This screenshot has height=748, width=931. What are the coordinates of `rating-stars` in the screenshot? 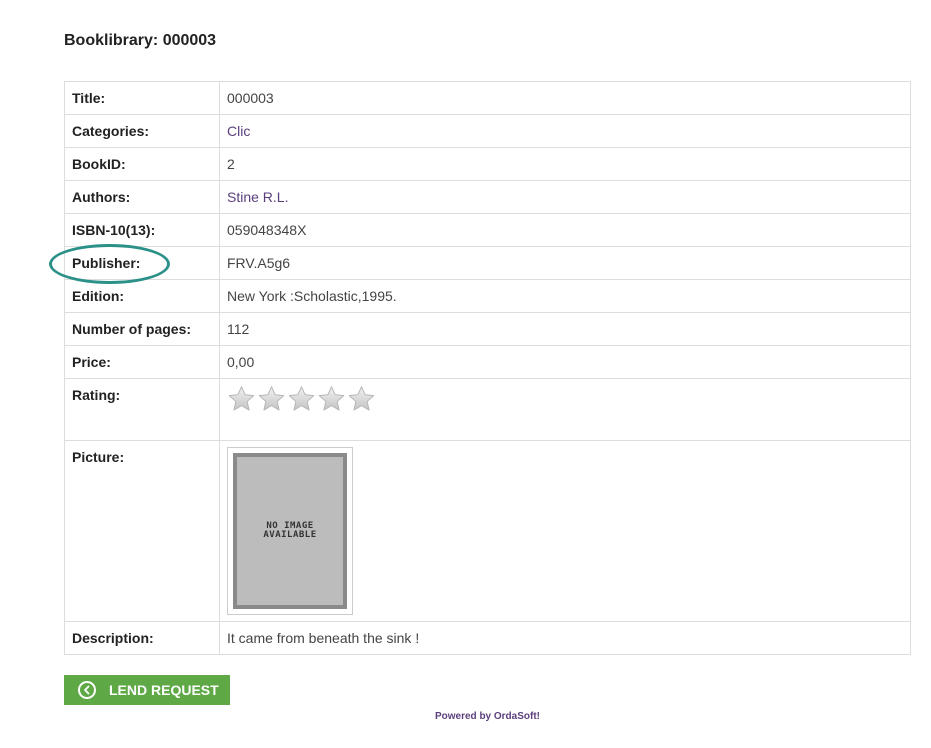 It's located at (565, 399).